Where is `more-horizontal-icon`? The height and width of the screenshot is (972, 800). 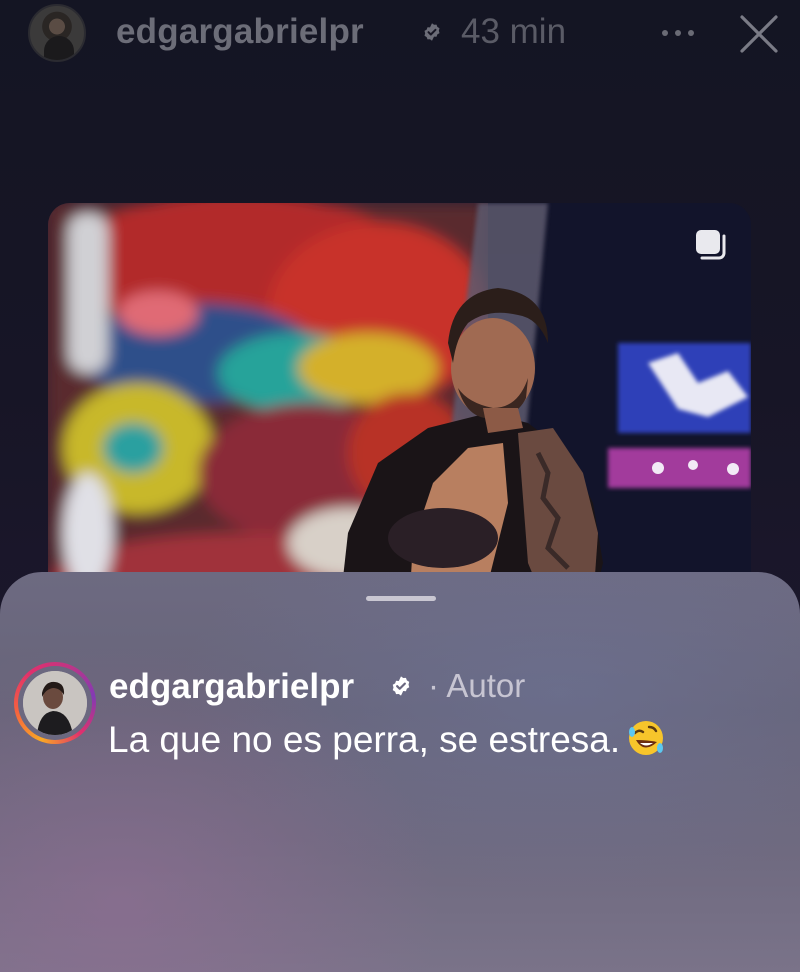 more-horizontal-icon is located at coordinates (678, 34).